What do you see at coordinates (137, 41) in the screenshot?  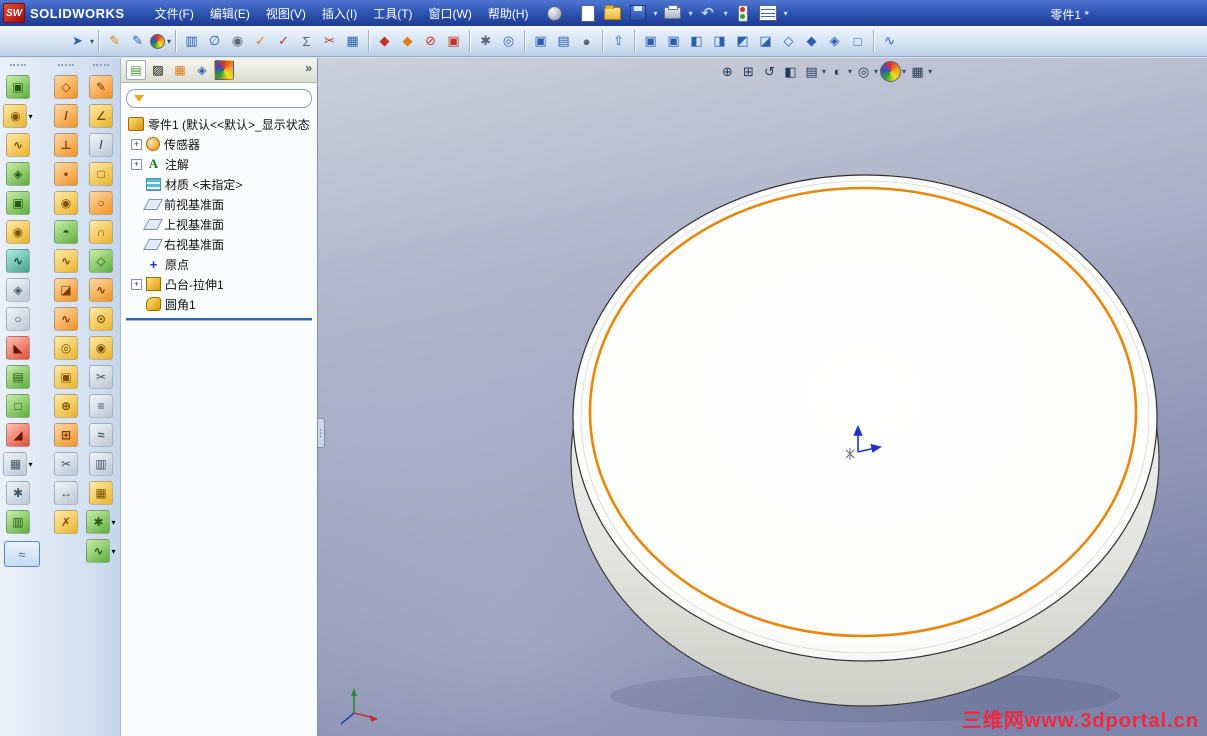 I see `3d-sketch-icon: ✎` at bounding box center [137, 41].